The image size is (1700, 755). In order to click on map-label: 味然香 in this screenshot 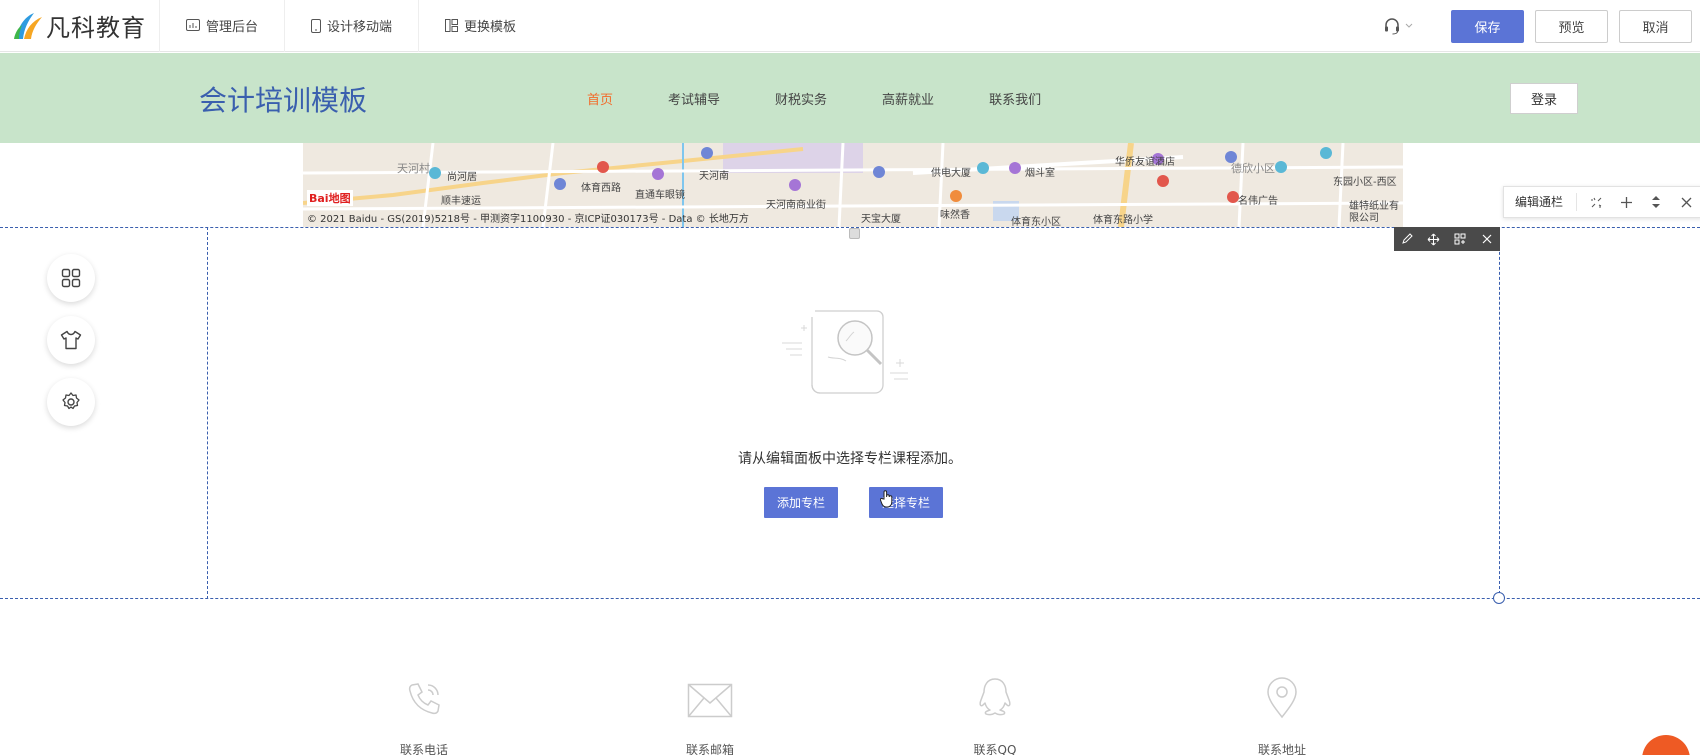, I will do `click(955, 215)`.